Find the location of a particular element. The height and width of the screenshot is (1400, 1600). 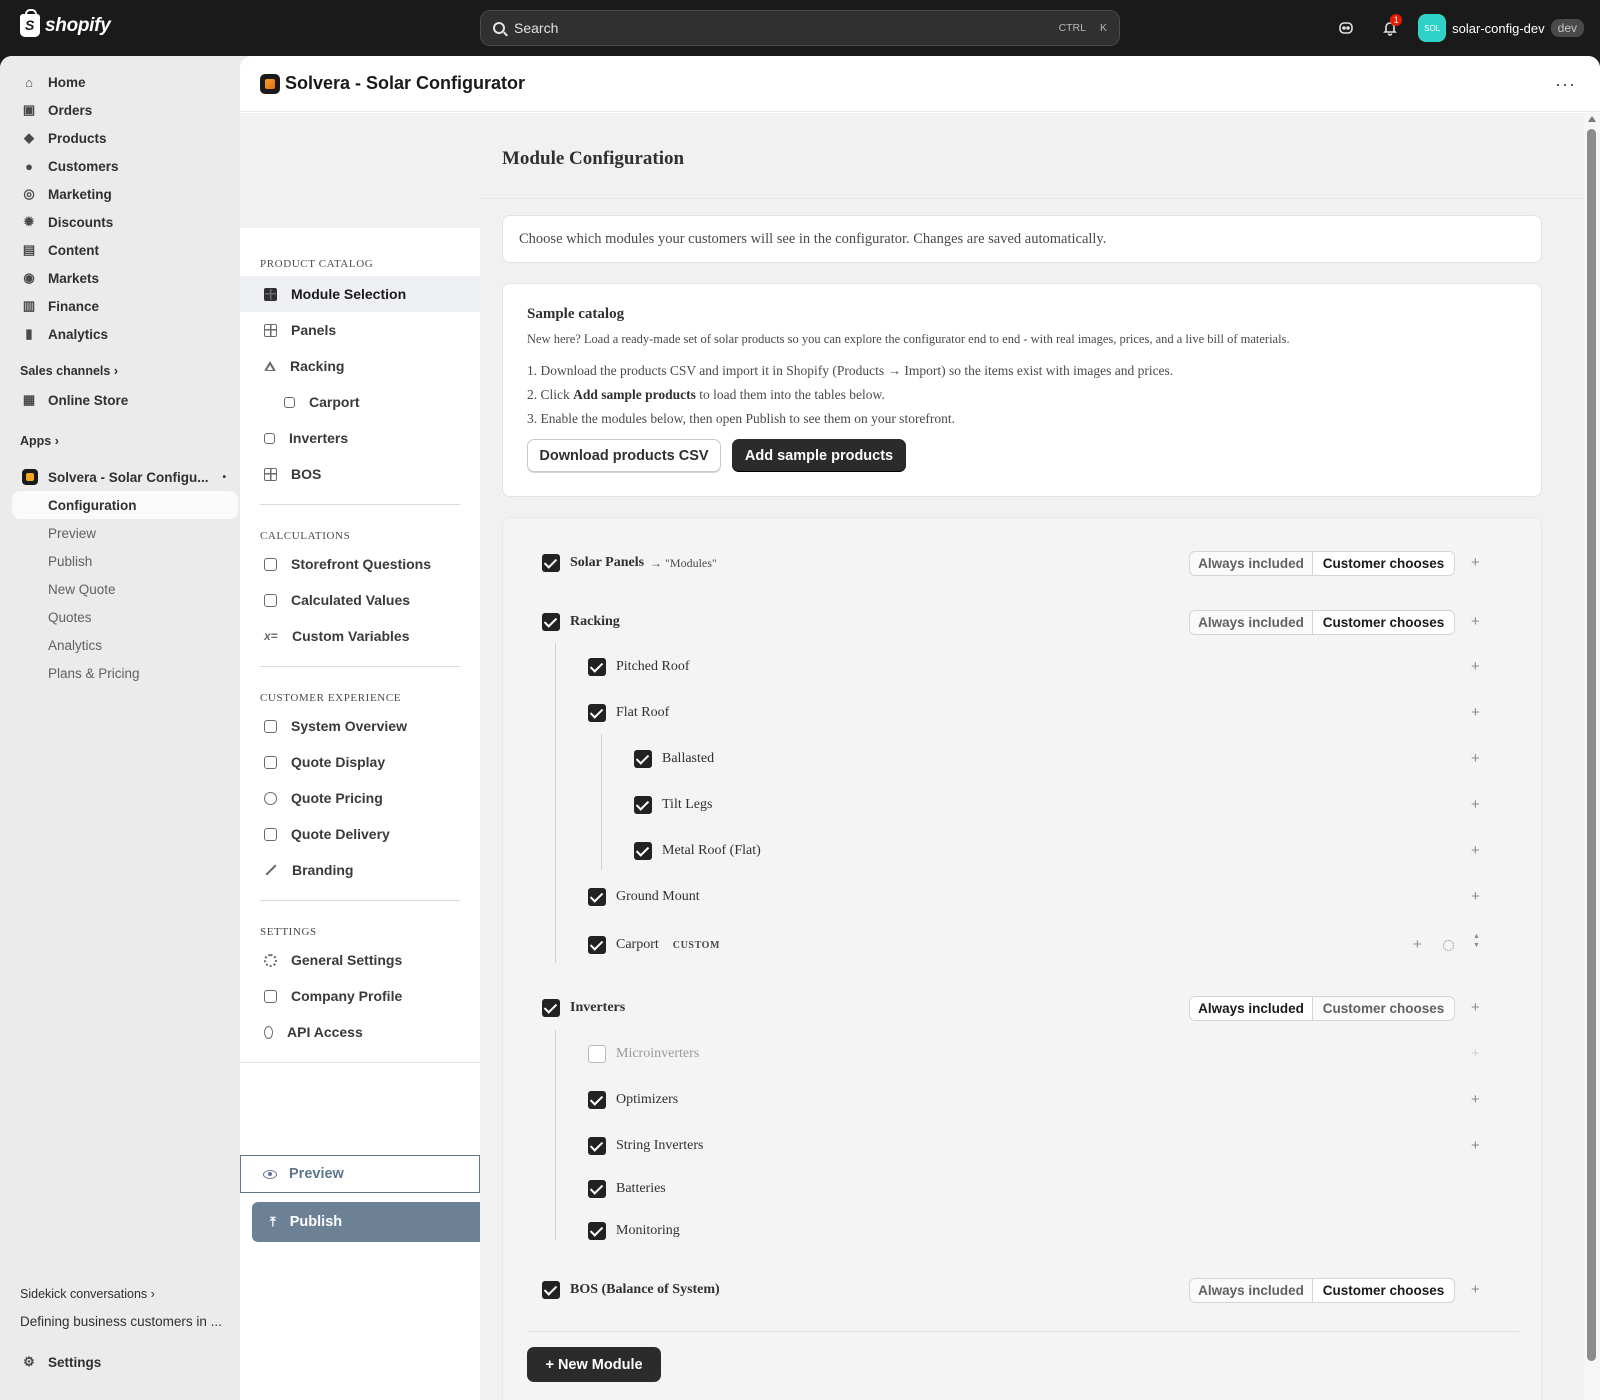

nav-app-preview: Preview is located at coordinates (72, 533).